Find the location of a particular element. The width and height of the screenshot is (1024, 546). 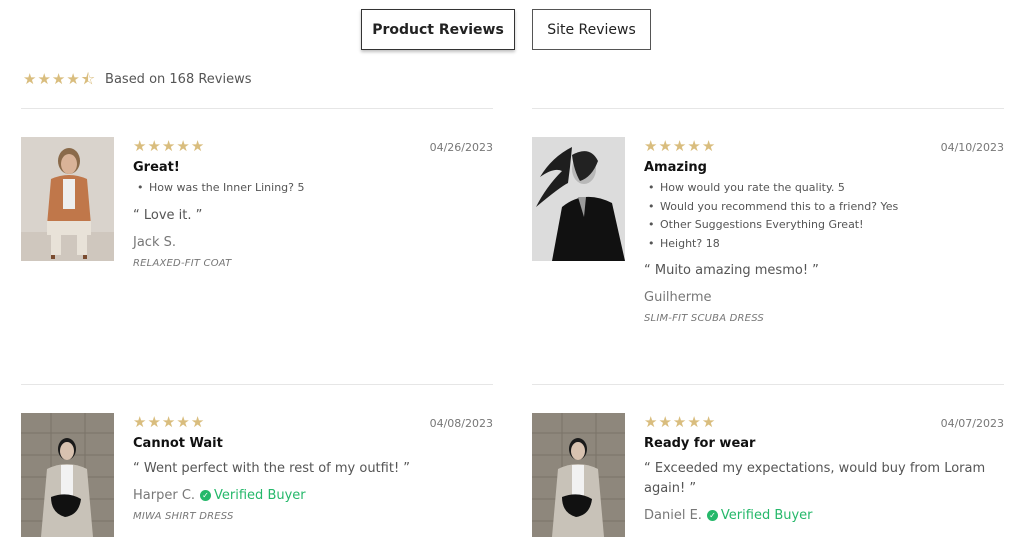

review-answers: How was the Inner Lining? 5 is located at coordinates (313, 188).